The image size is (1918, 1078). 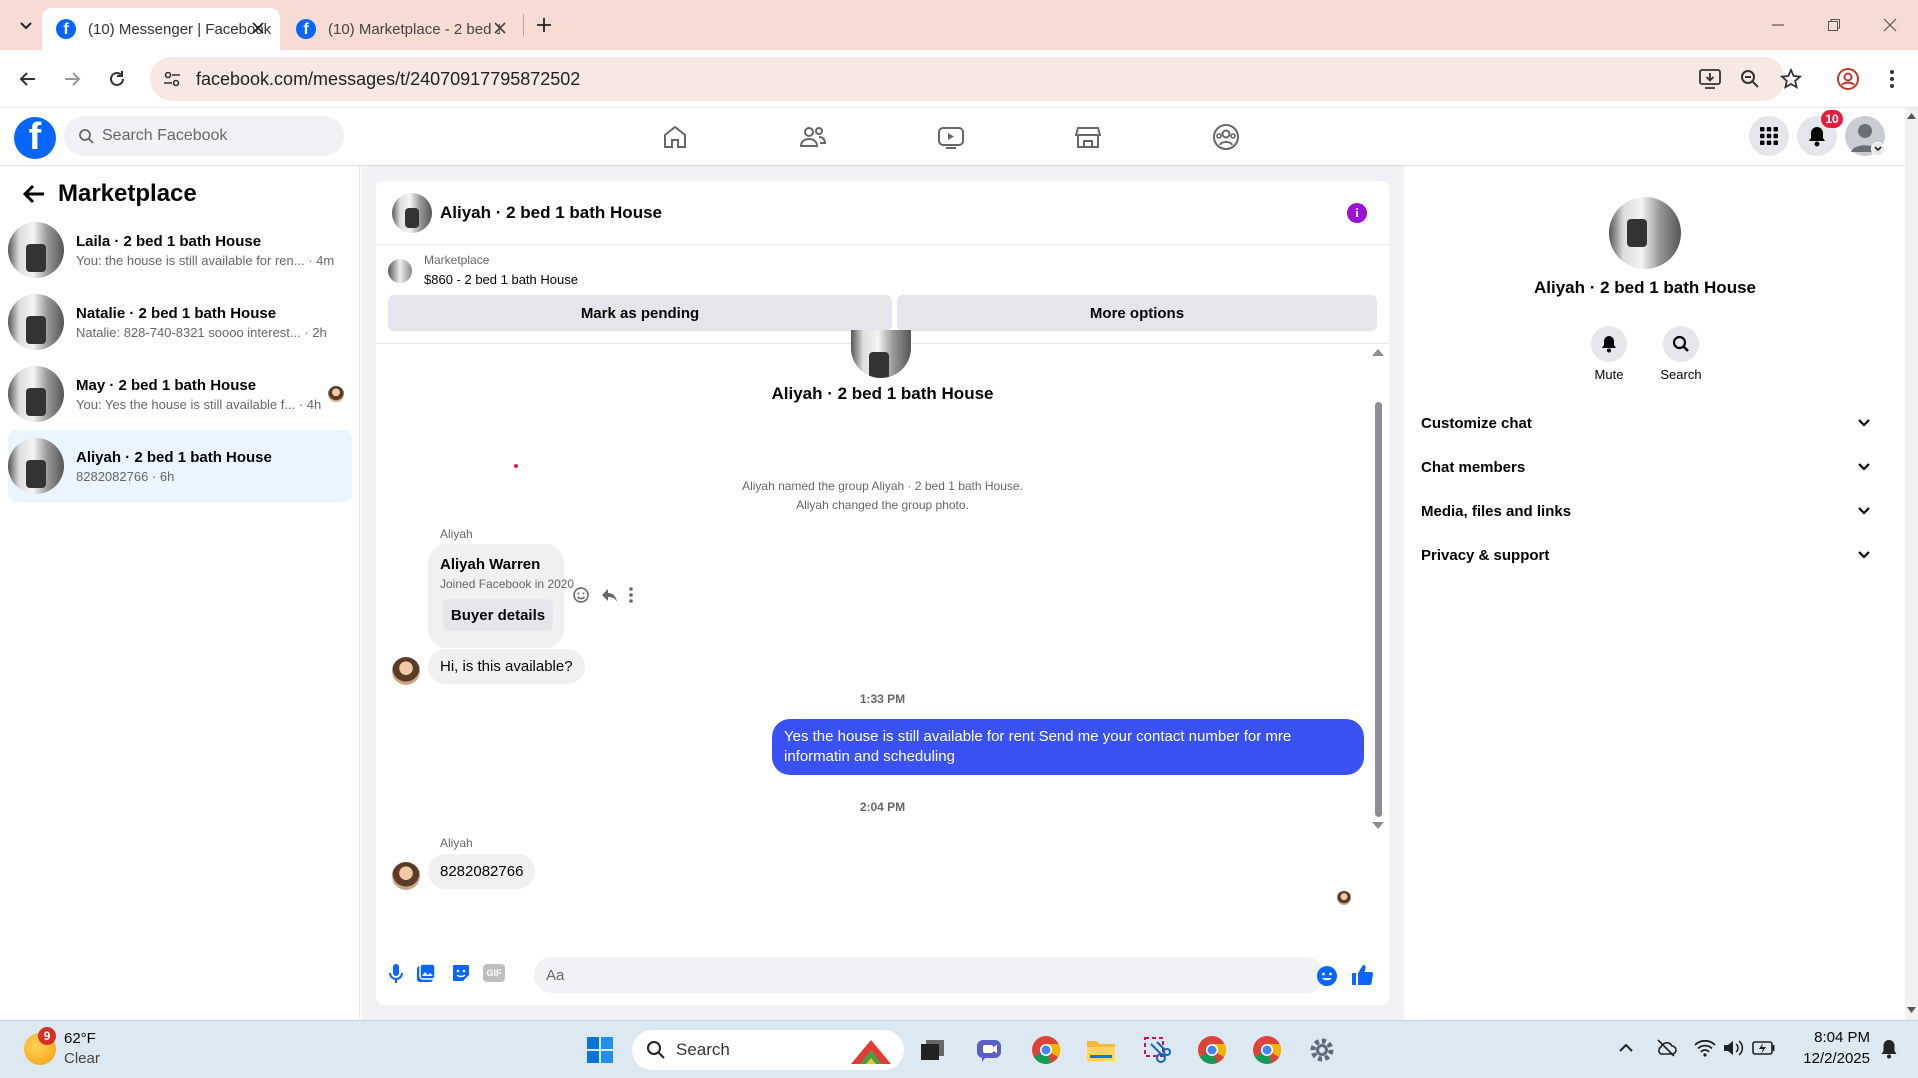 I want to click on notifications-bell-icon: 10, so click(x=1820, y=133).